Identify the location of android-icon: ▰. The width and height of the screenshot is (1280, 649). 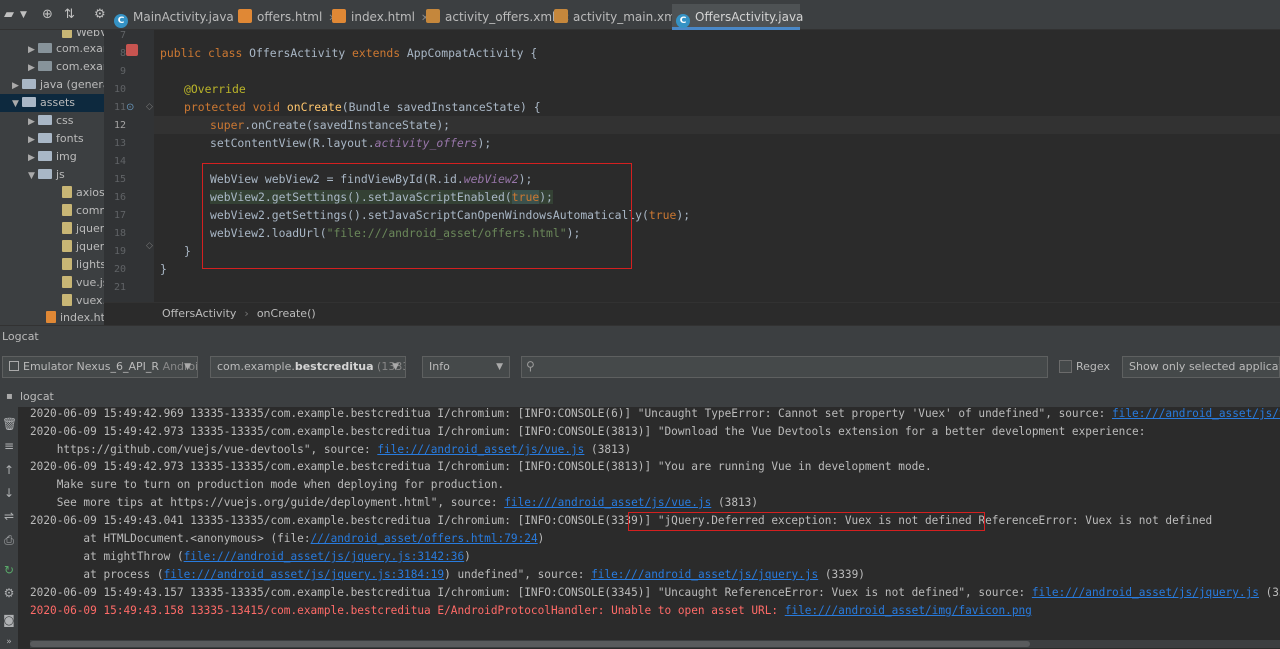
(9, 15).